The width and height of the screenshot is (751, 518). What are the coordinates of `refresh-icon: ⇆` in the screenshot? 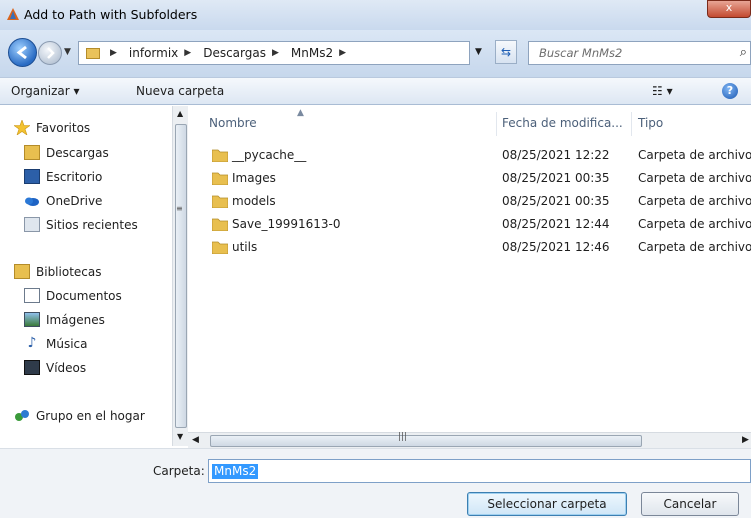 It's located at (506, 52).